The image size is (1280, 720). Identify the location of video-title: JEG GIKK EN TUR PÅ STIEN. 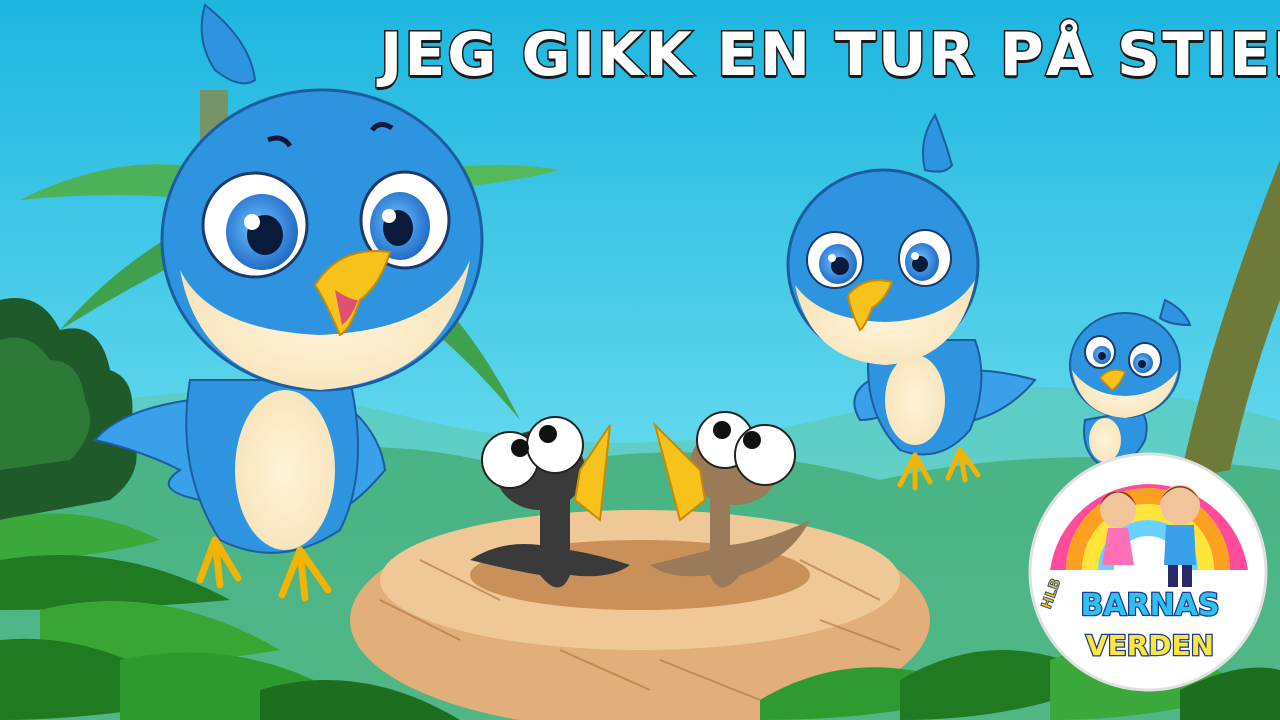
(829, 55).